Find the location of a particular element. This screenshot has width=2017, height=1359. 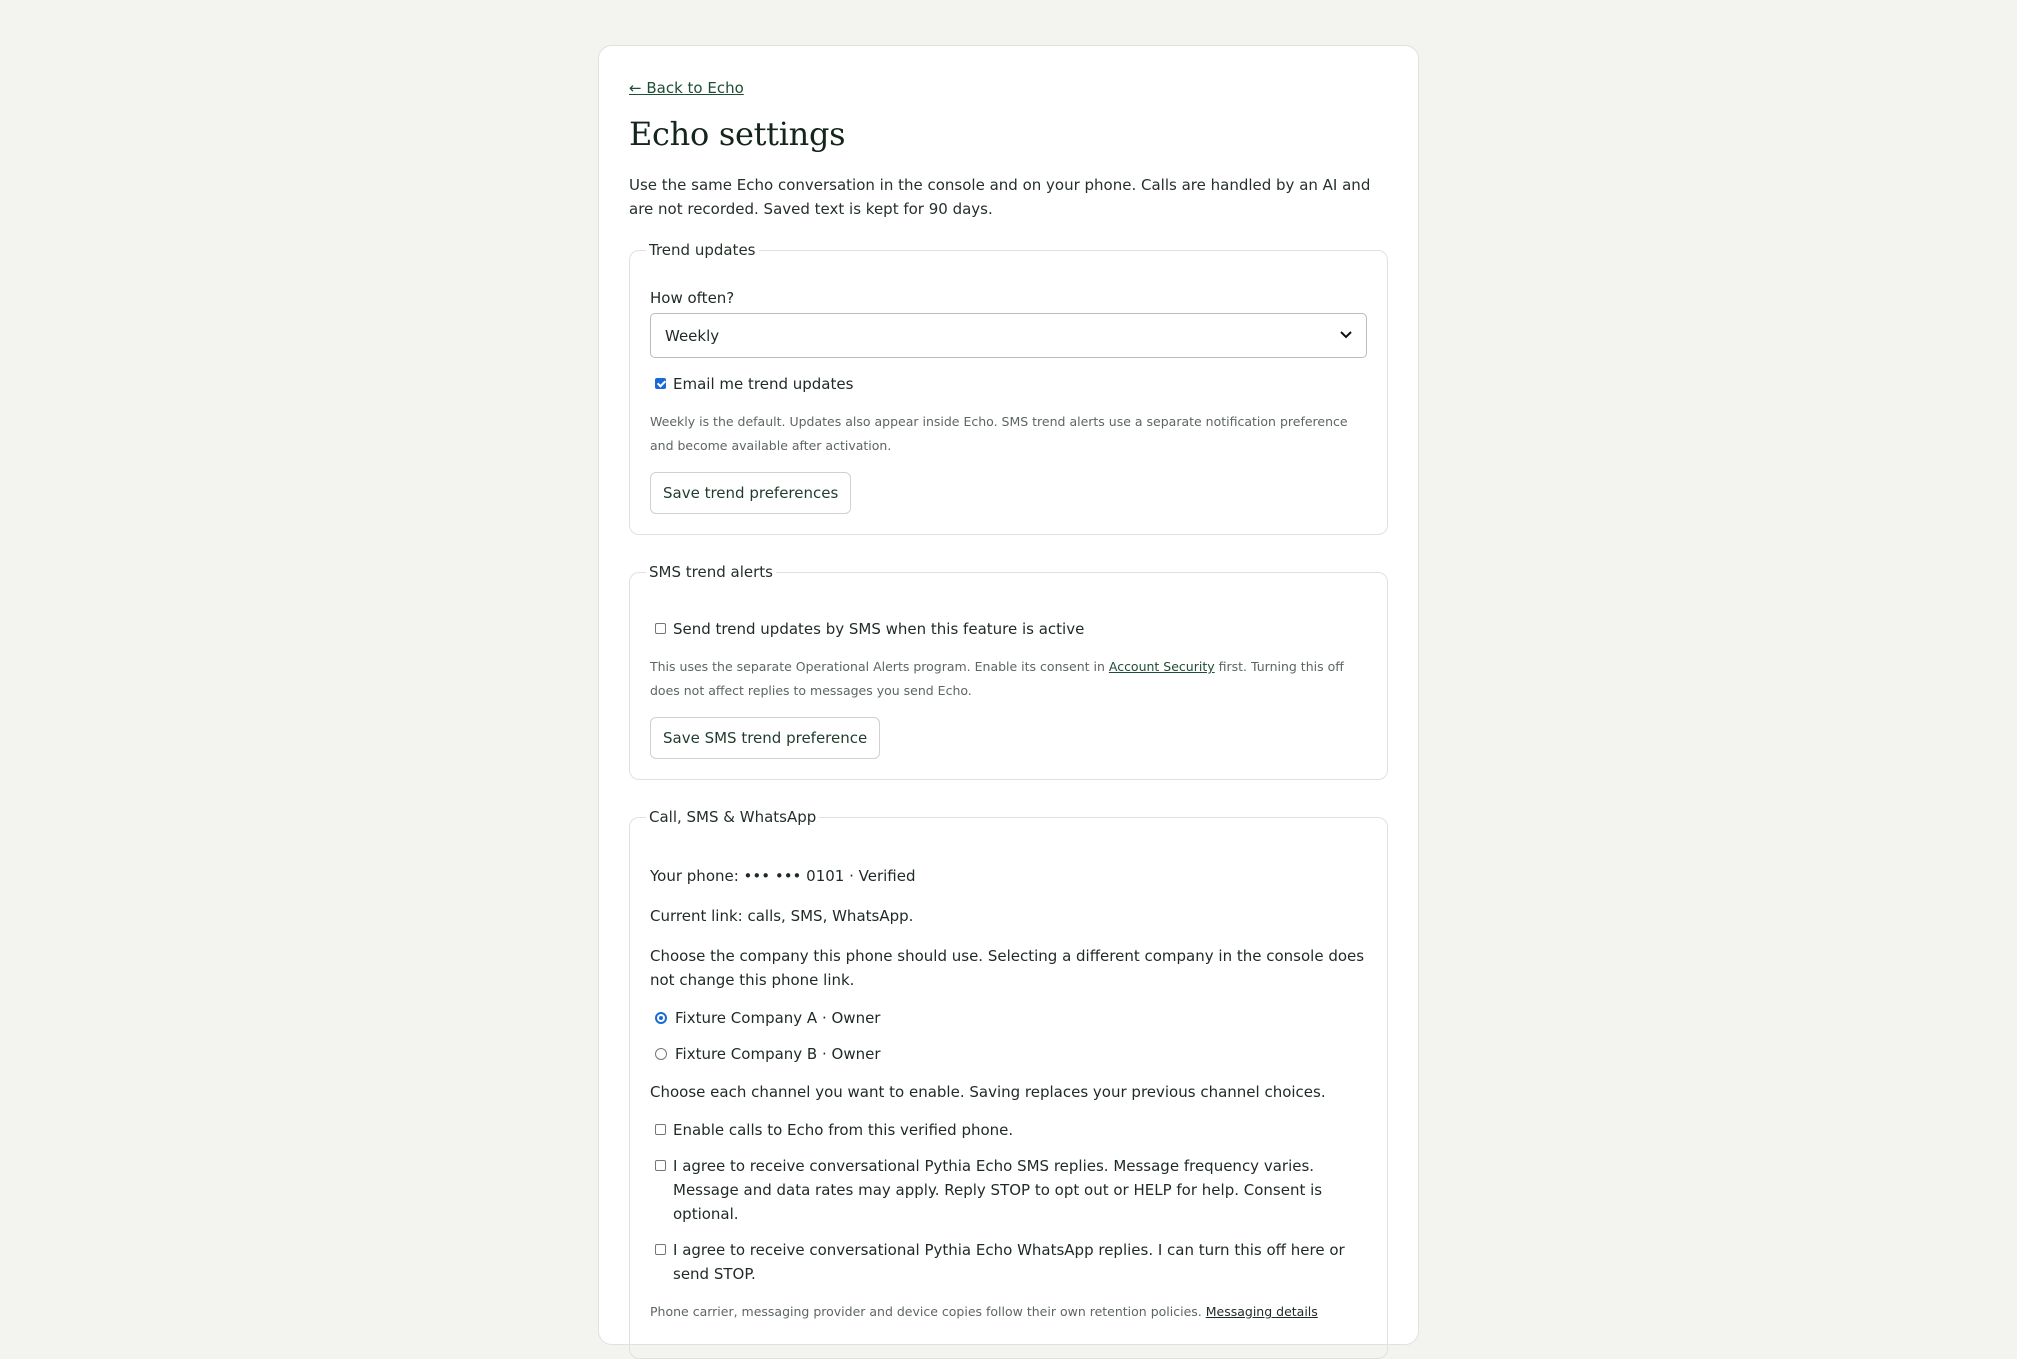

save-sms-button: Save SMS trend preference is located at coordinates (765, 738).